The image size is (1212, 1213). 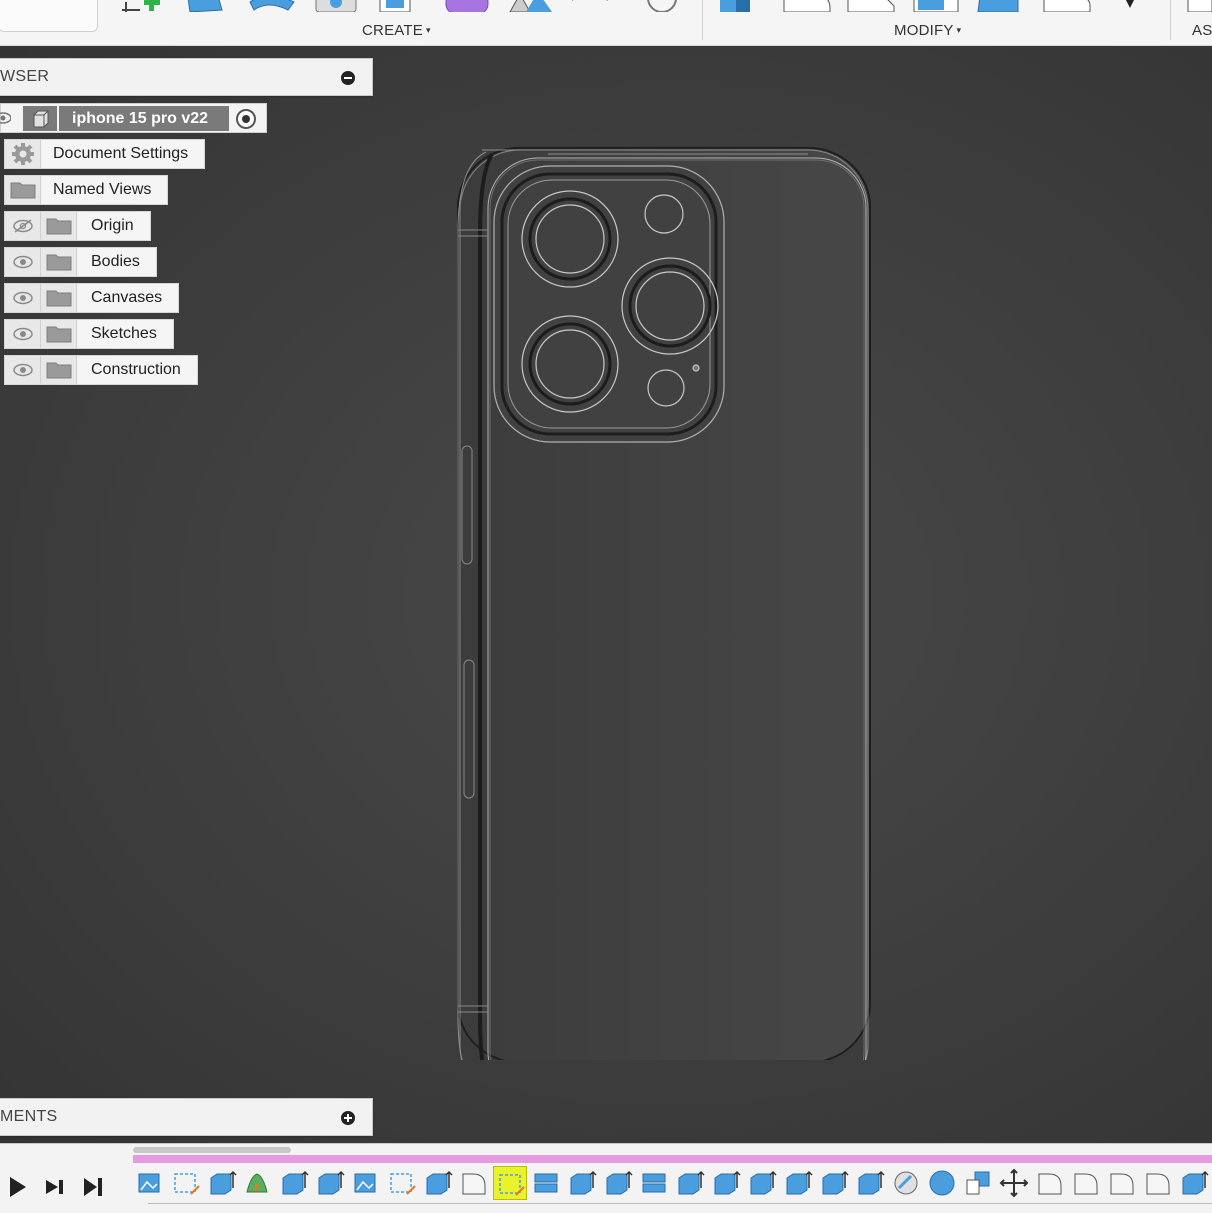 I want to click on more-modify-icon, so click(x=1130, y=4).